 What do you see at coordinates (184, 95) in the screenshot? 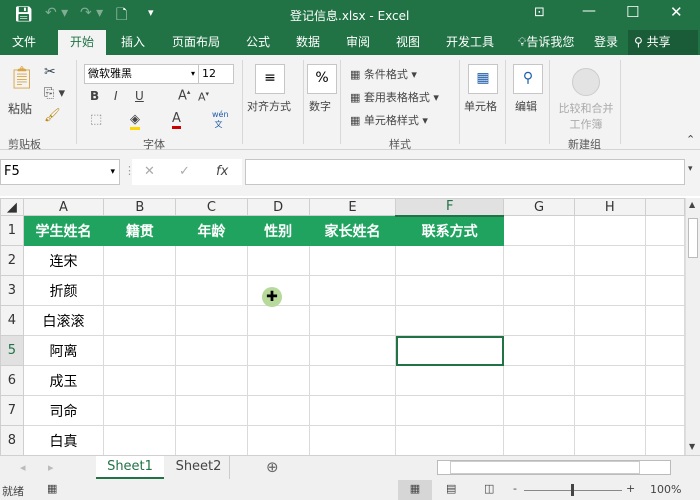
I see `increase-font-icon: A▴` at bounding box center [184, 95].